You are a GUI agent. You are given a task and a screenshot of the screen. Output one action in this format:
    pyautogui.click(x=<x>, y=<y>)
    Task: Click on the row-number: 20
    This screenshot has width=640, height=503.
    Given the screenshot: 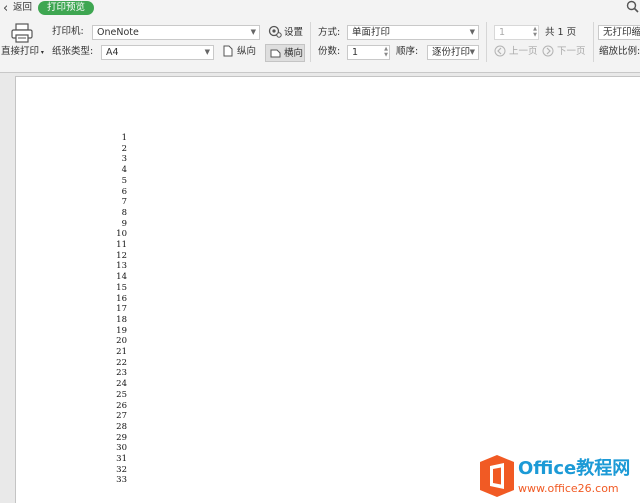 What is the action you would take?
    pyautogui.click(x=121, y=341)
    